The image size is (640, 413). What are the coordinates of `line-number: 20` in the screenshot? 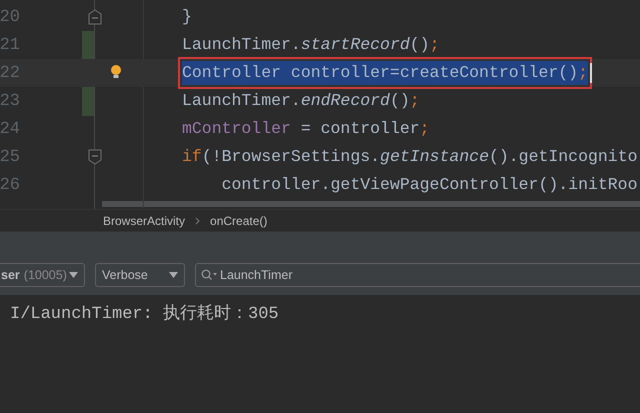 It's located at (10, 17).